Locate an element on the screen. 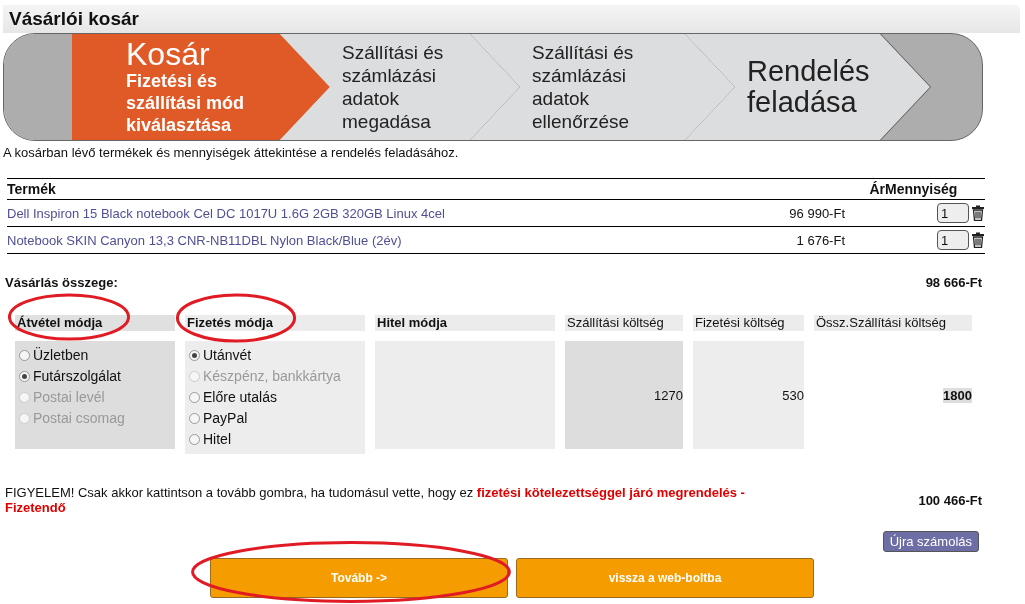 Image resolution: width=1025 pixels, height=604 pixels. option-label: Postai csomag is located at coordinates (79, 418).